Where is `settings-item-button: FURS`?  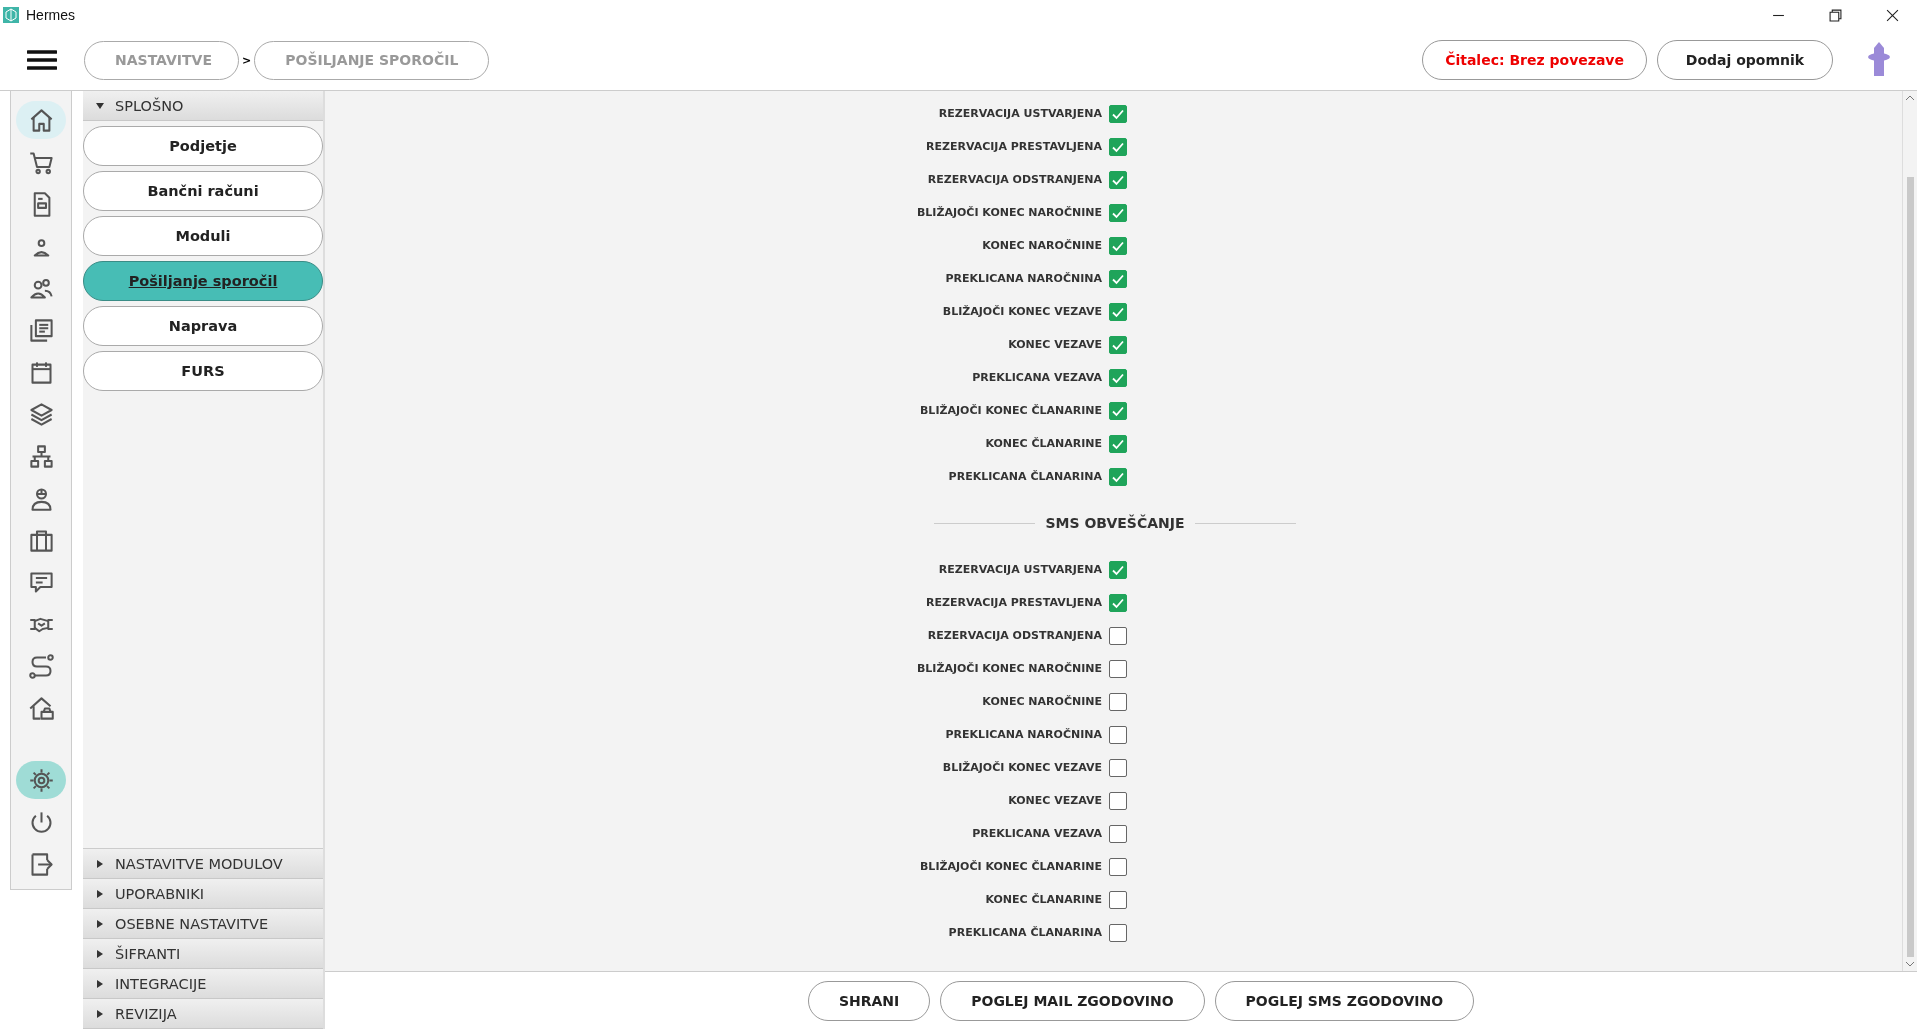
settings-item-button: FURS is located at coordinates (203, 371).